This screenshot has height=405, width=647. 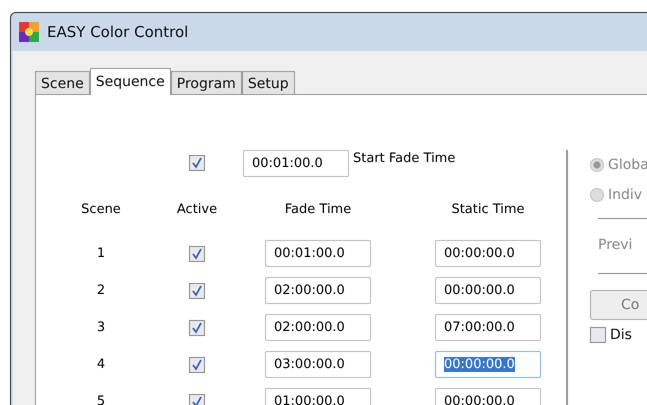 I want to click on tab: Scene, so click(x=62, y=82).